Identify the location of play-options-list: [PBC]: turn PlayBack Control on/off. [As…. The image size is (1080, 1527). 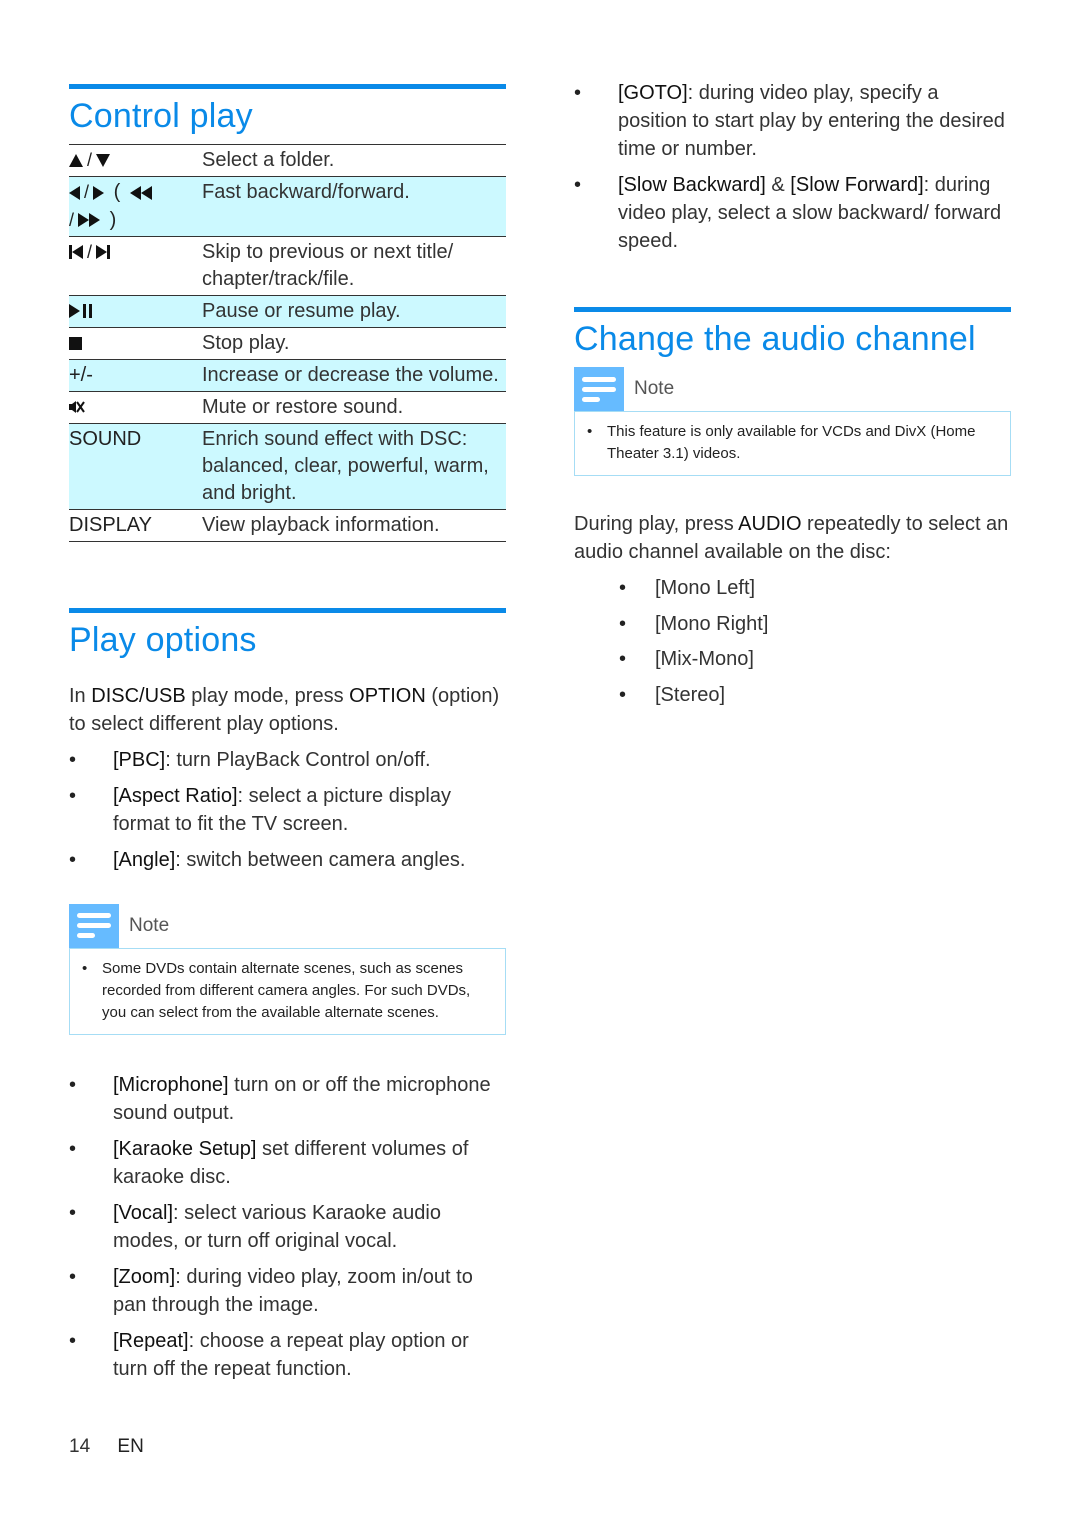
(287, 810).